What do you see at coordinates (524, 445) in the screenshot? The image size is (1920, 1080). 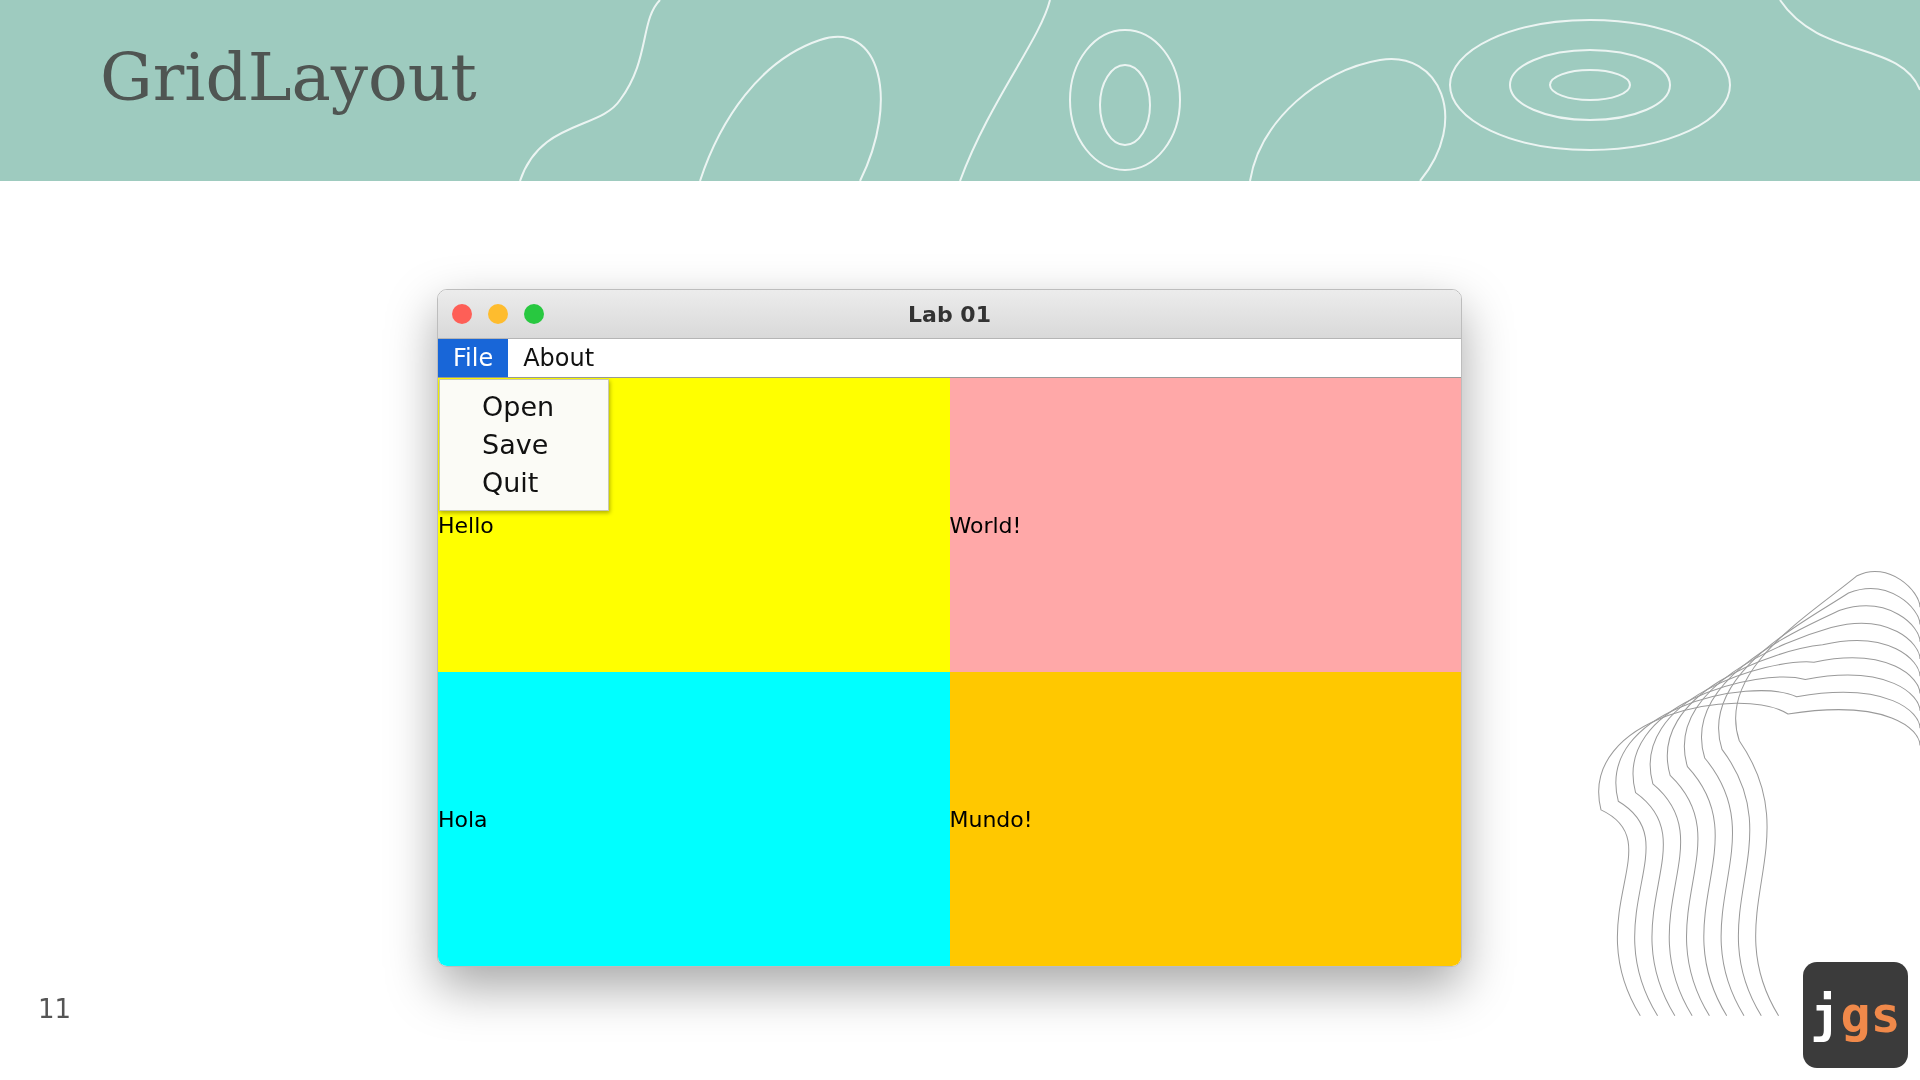 I see `menu-option: Save` at bounding box center [524, 445].